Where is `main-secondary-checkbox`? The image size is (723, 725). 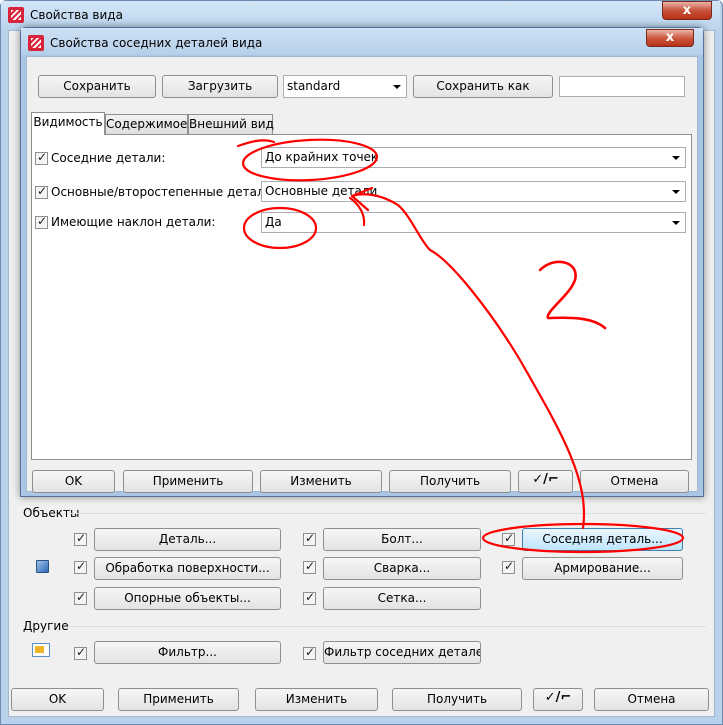 main-secondary-checkbox is located at coordinates (41, 191).